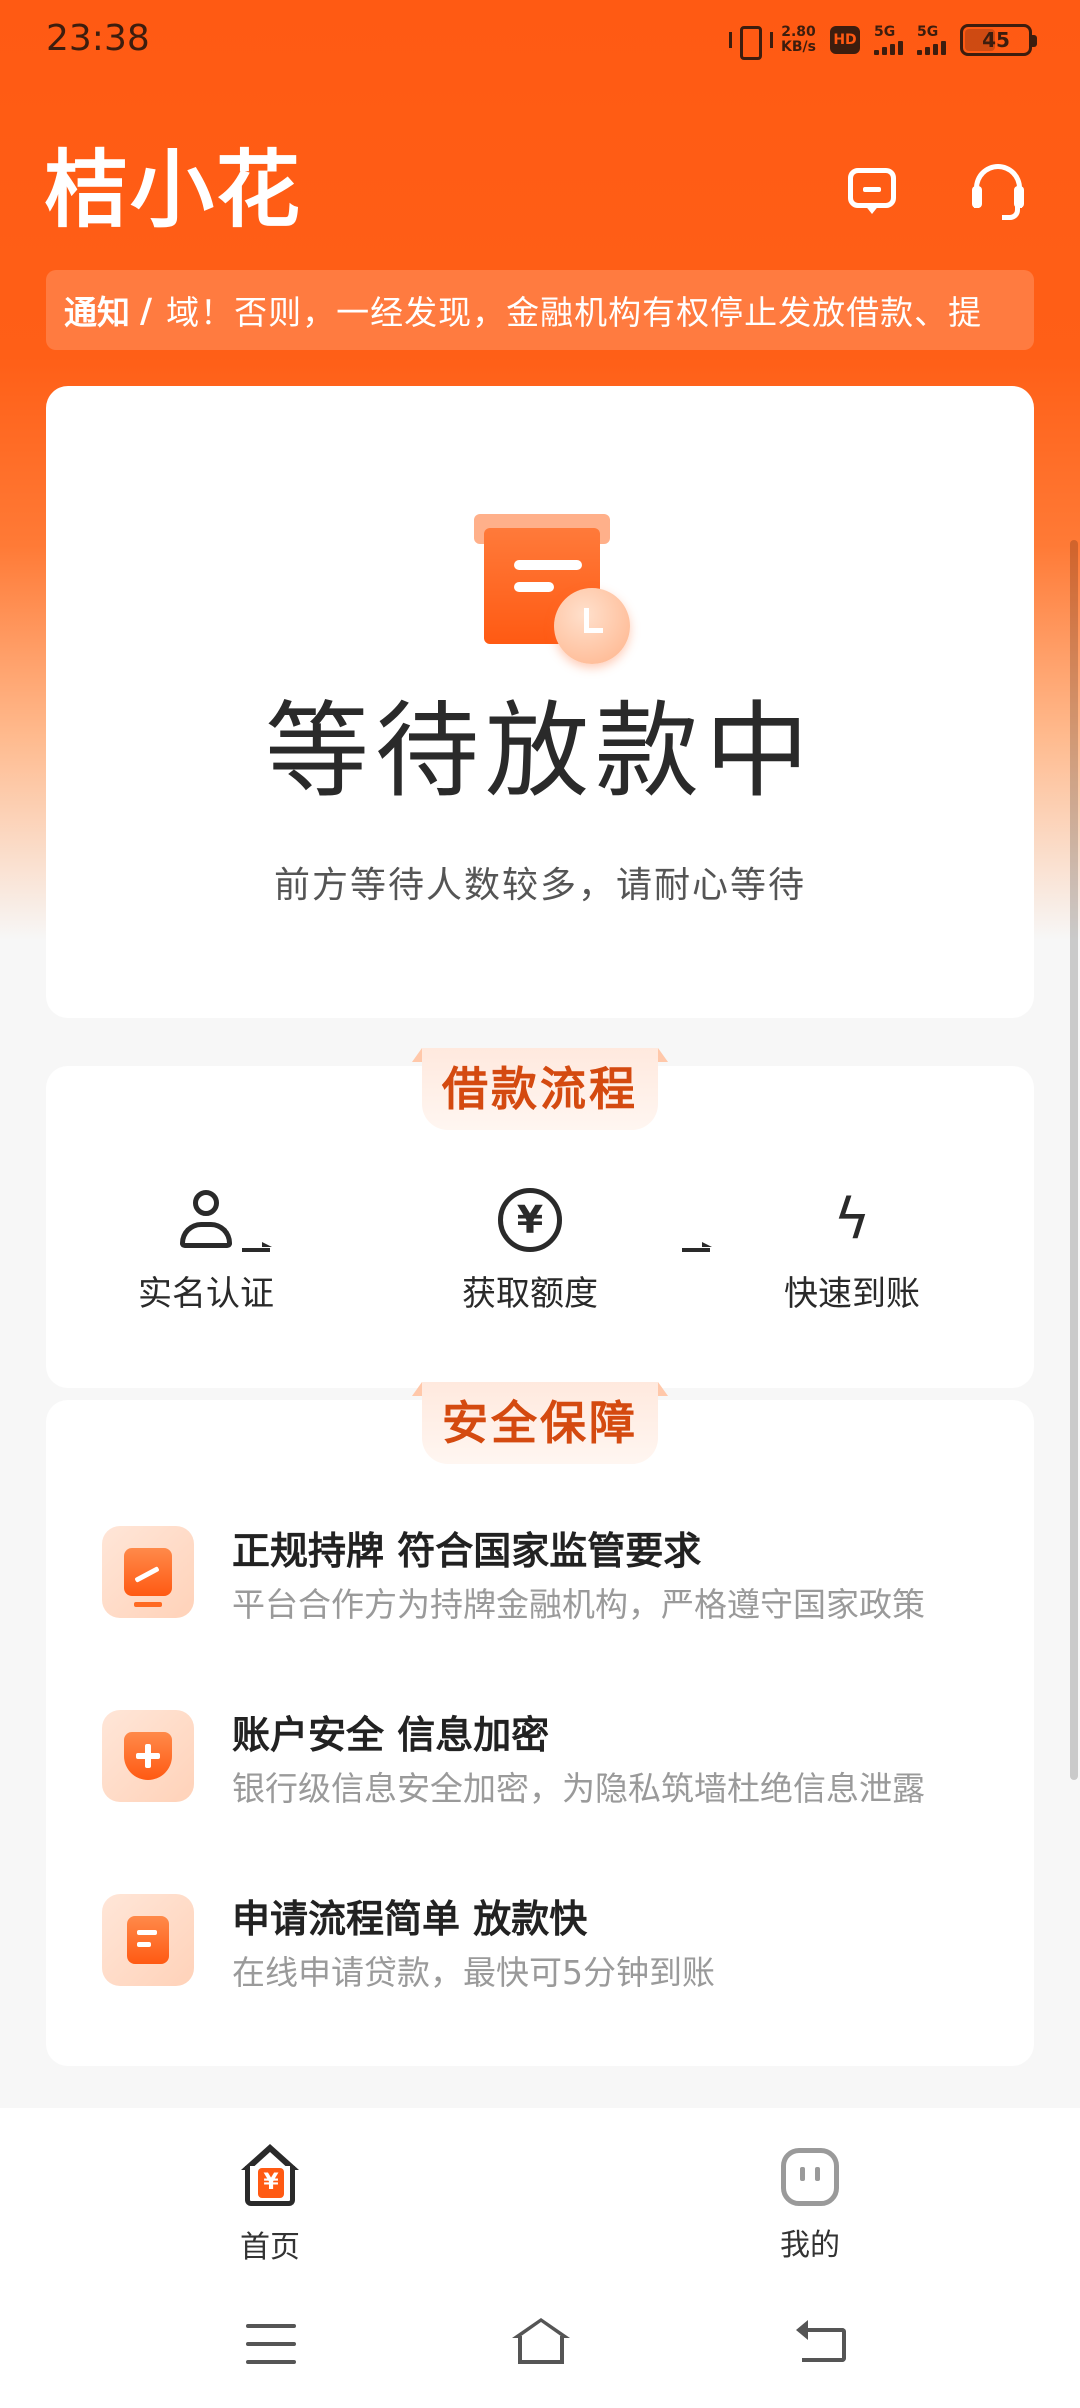 The height and width of the screenshot is (2408, 1080). I want to click on notice-banner: 通知 / 域！否则，一经发现，金融机构有权停止发放借款、提, so click(540, 310).